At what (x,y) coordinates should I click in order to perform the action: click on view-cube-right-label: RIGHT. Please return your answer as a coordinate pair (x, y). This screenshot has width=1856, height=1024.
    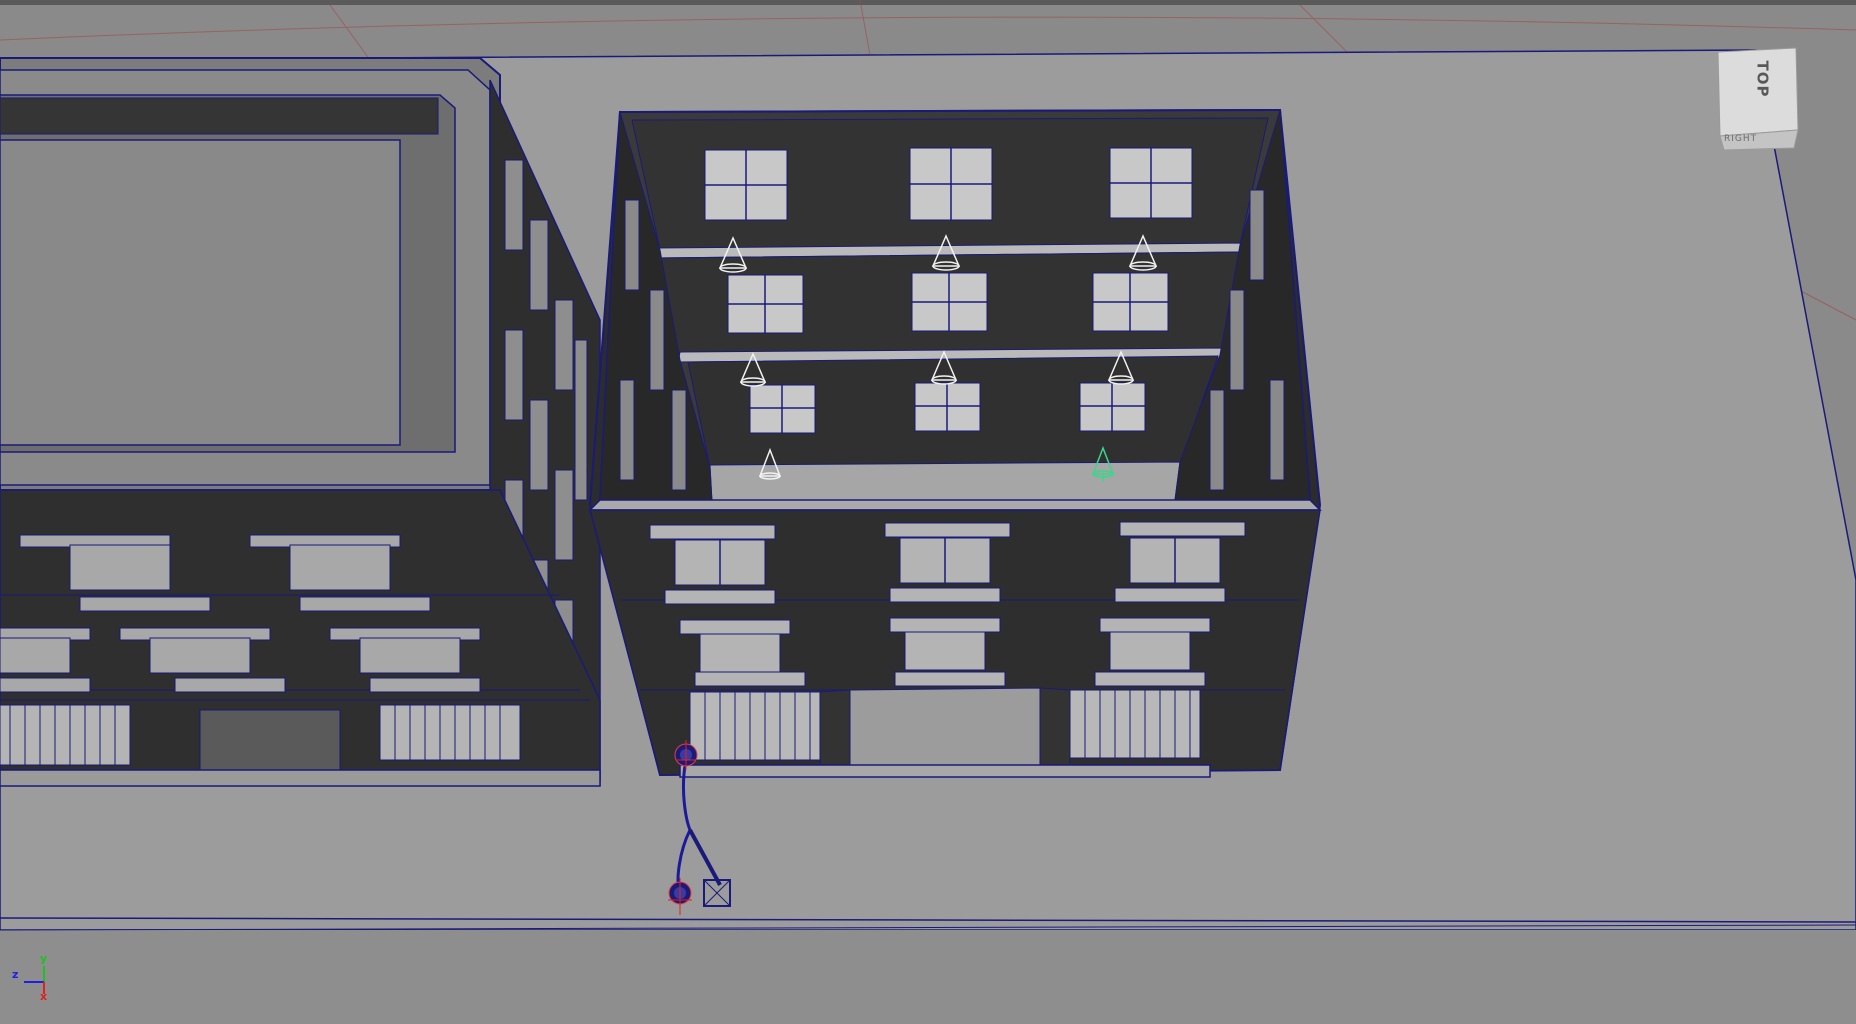
    Looking at the image, I should click on (1740, 139).